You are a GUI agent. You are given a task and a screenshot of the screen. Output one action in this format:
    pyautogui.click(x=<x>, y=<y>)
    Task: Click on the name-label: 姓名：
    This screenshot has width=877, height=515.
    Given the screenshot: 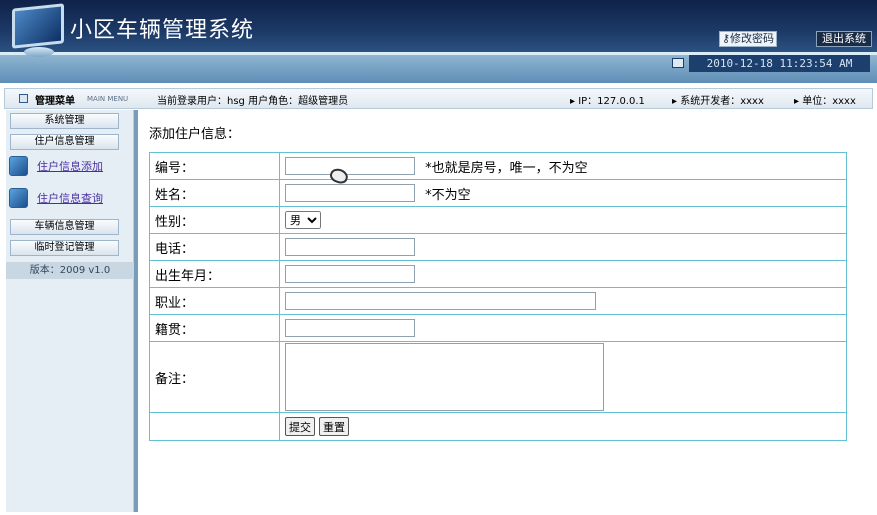 What is the action you would take?
    pyautogui.click(x=214, y=193)
    